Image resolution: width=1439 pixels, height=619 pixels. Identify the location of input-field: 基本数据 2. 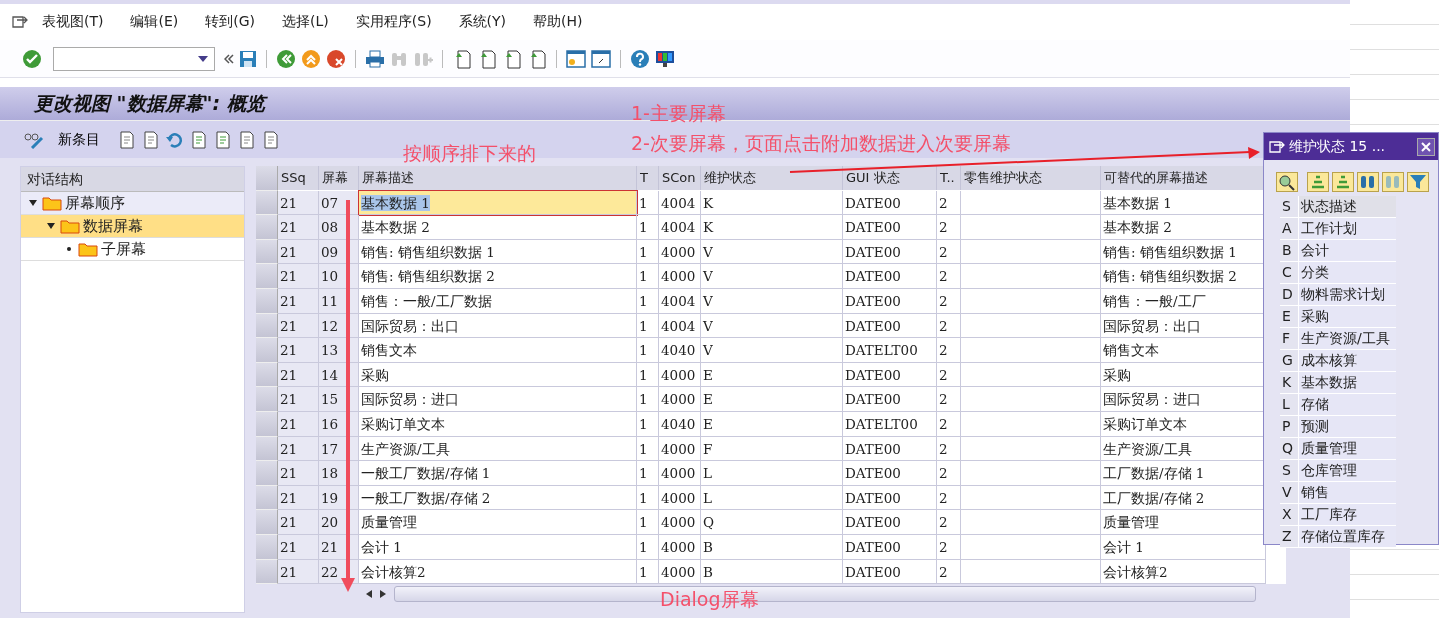
(498, 227).